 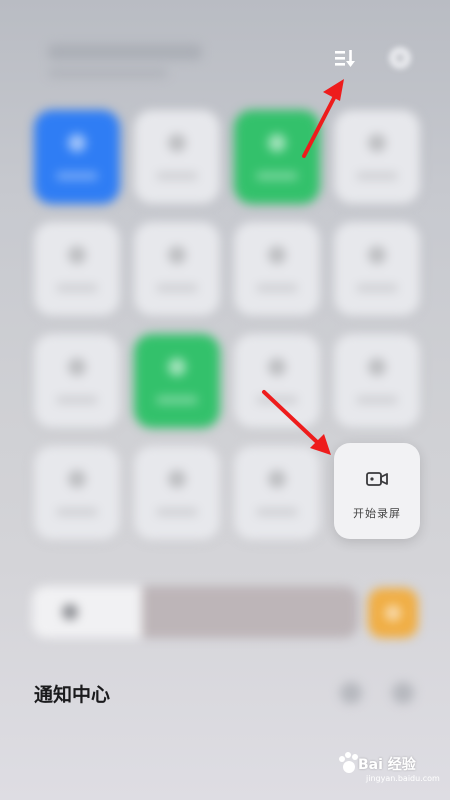 I want to click on sort-list-icon, so click(x=345, y=58).